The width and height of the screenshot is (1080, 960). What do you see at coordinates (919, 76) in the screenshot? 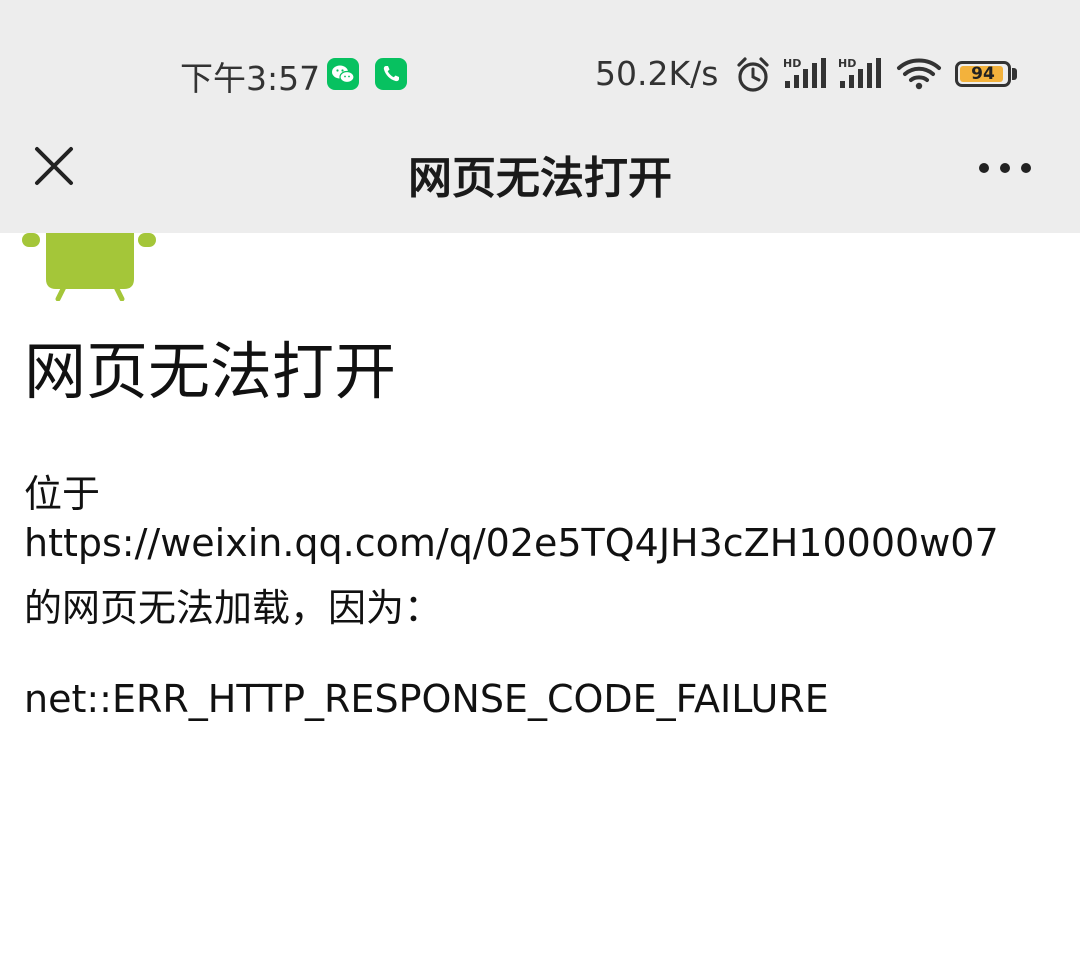
I see `wifi-icon` at bounding box center [919, 76].